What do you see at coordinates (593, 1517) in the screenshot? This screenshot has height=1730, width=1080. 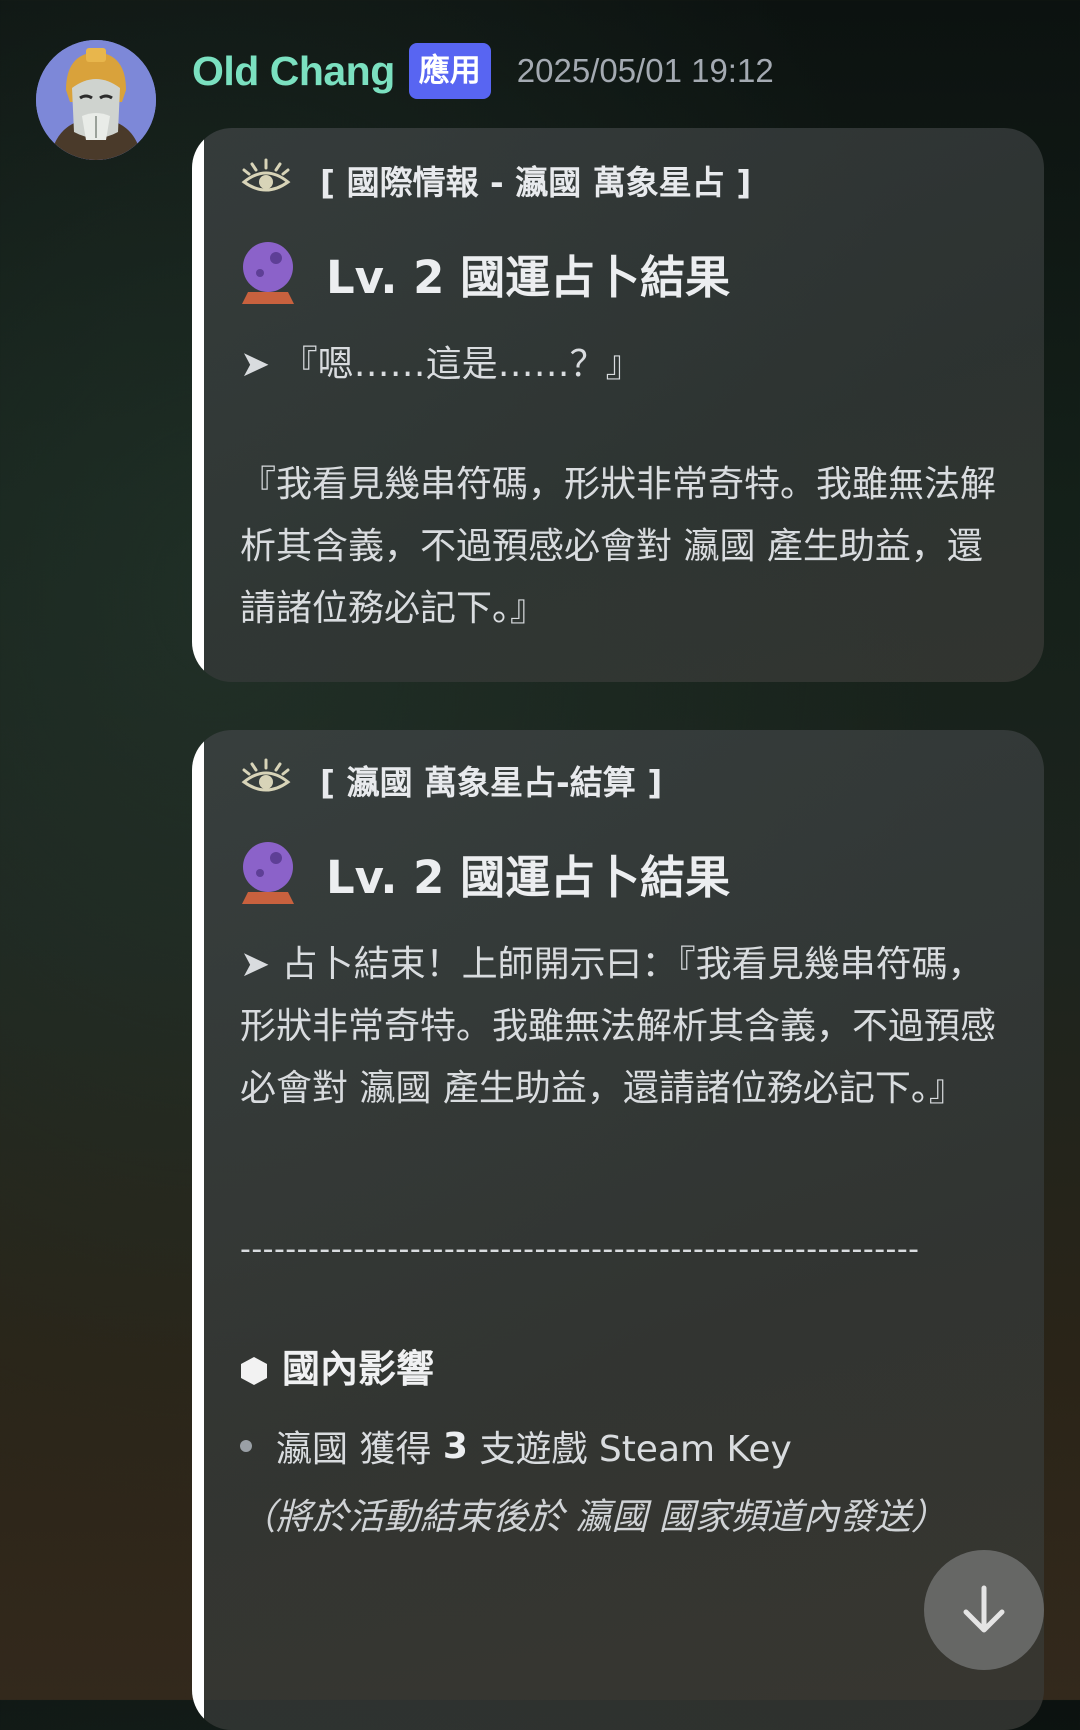 I see `note-text: （將於活動結束後於 瀛國 國家頻道內發送）` at bounding box center [593, 1517].